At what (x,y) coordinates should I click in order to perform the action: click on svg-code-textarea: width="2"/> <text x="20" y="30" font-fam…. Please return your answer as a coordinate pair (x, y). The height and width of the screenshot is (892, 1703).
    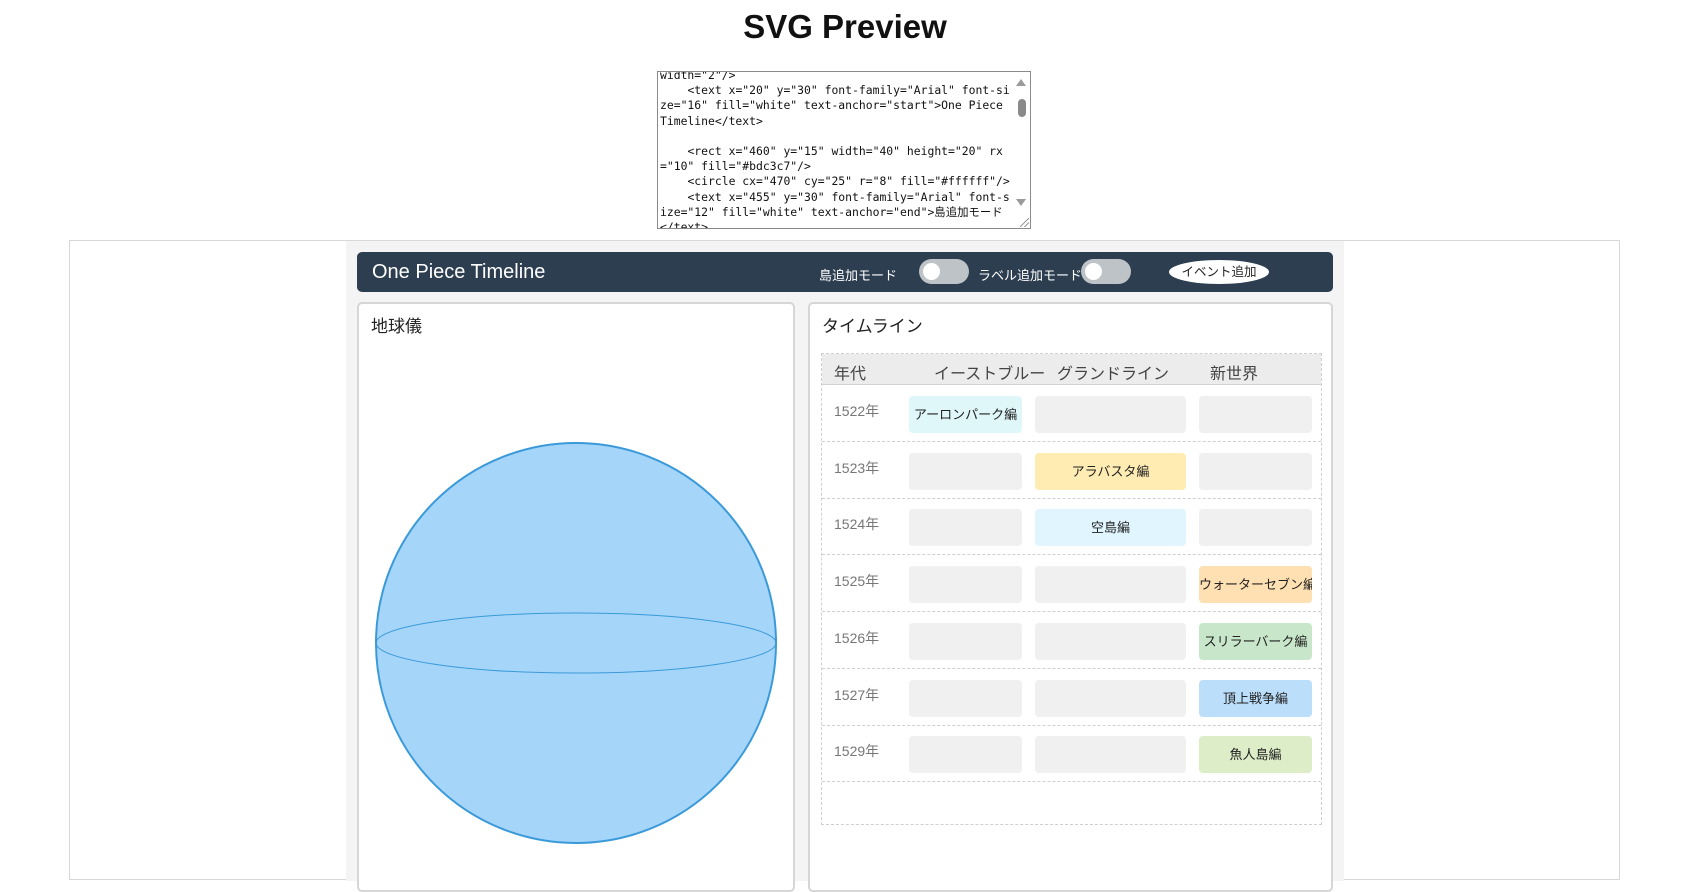
    Looking at the image, I should click on (844, 150).